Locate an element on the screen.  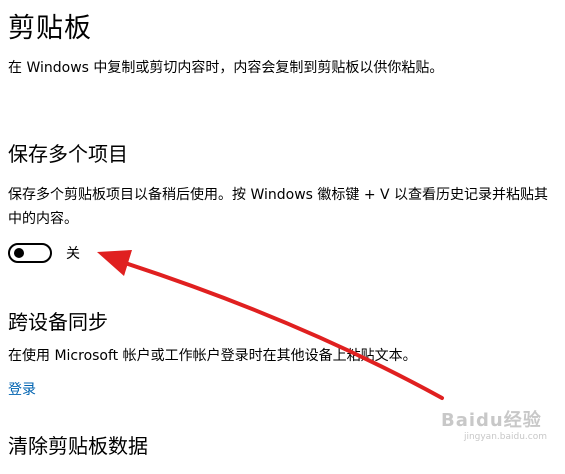
history-toggle-switch is located at coordinates (30, 253).